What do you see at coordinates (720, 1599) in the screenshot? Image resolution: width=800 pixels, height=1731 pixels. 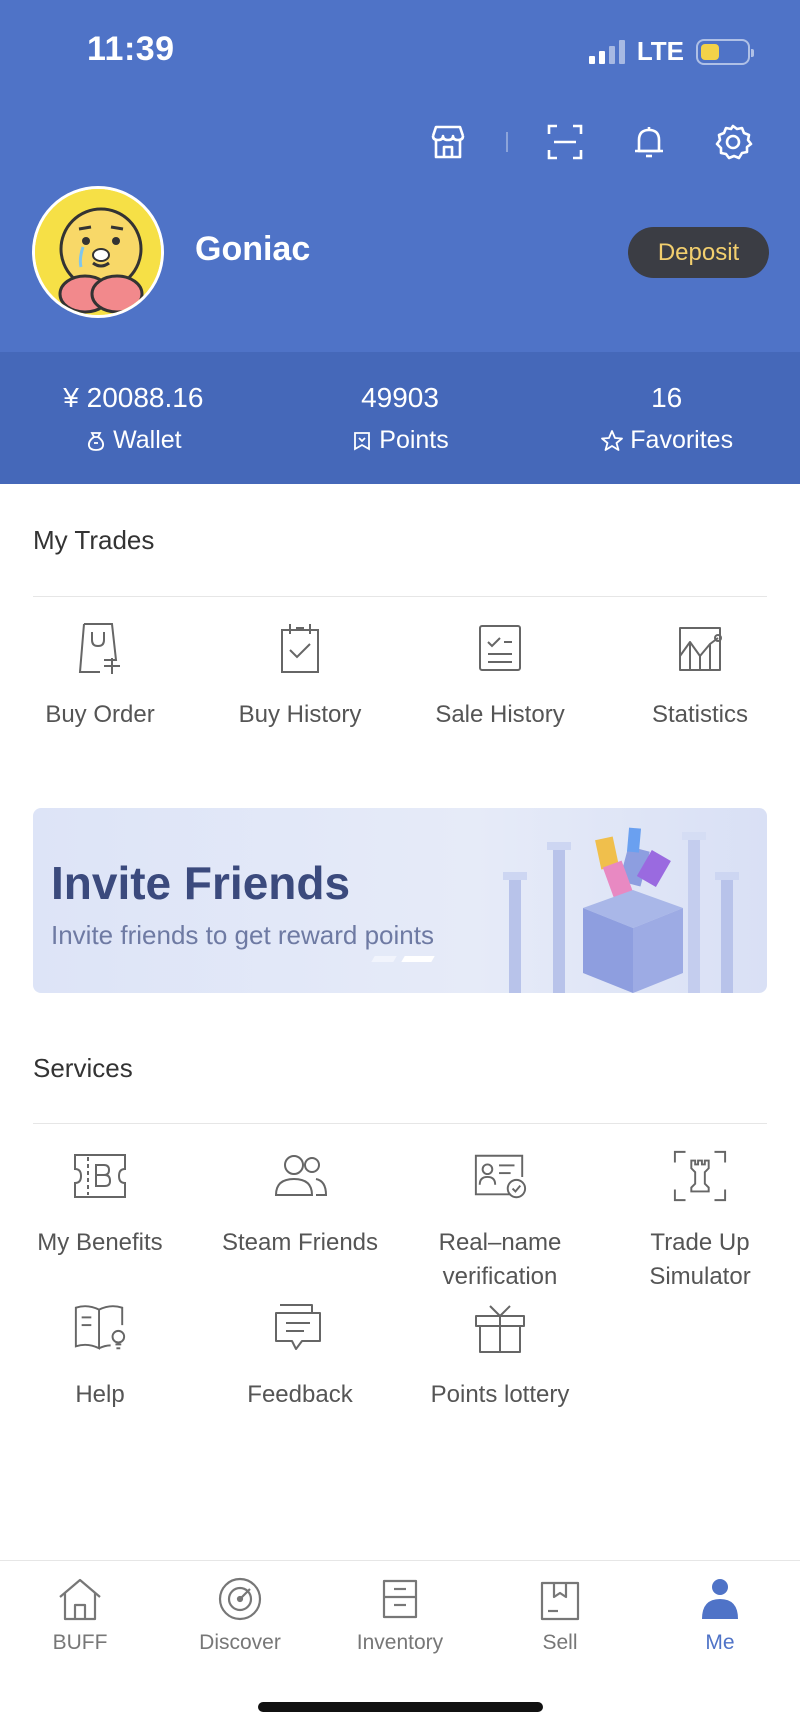 I see `person-icon` at bounding box center [720, 1599].